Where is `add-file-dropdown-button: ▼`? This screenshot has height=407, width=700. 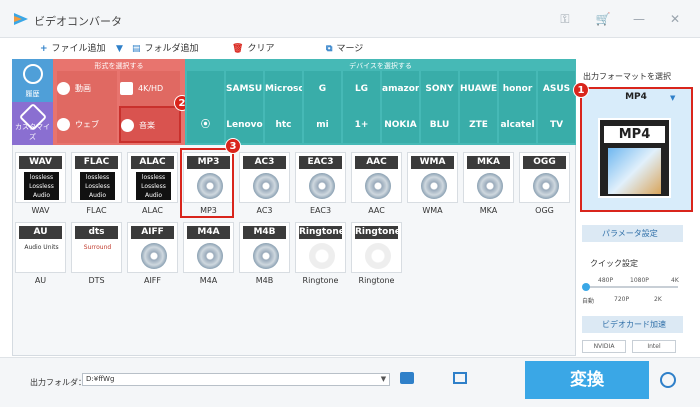 add-file-dropdown-button: ▼ is located at coordinates (119, 49).